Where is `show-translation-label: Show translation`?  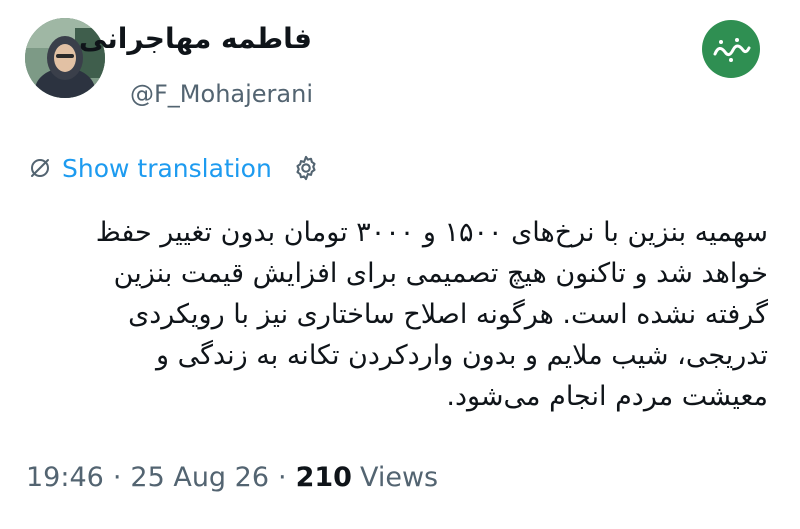
show-translation-label: Show translation is located at coordinates (167, 168).